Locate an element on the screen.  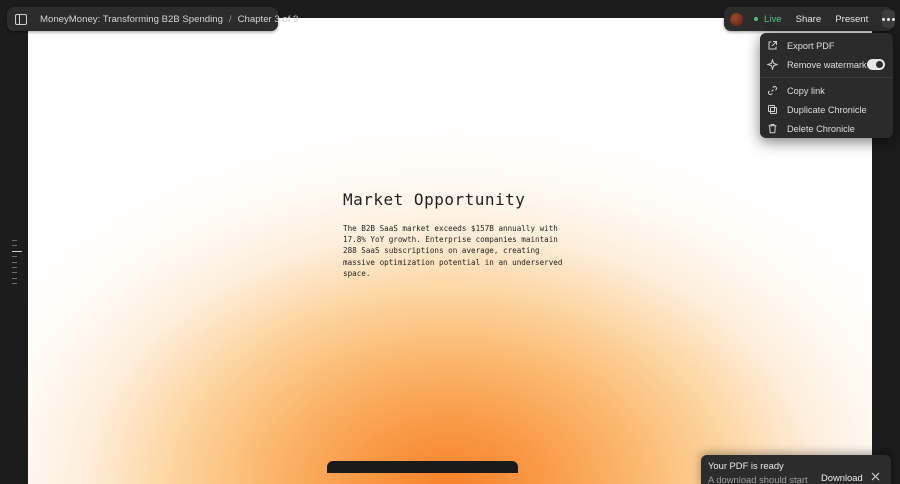
sidebar-toggle-icon is located at coordinates (21, 19).